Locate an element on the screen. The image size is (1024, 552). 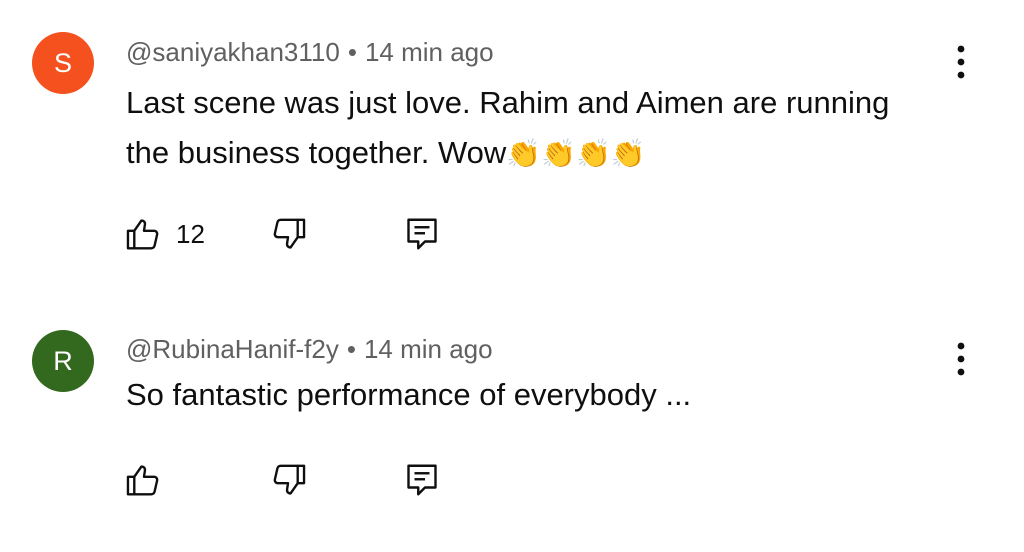
comment-meta: @saniyakhan3110 • 14 min ago is located at coordinates (310, 52).